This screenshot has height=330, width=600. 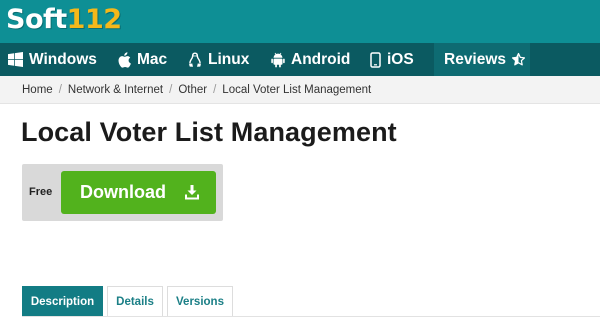 I want to click on page-title: Local Voter List Management, so click(x=209, y=132).